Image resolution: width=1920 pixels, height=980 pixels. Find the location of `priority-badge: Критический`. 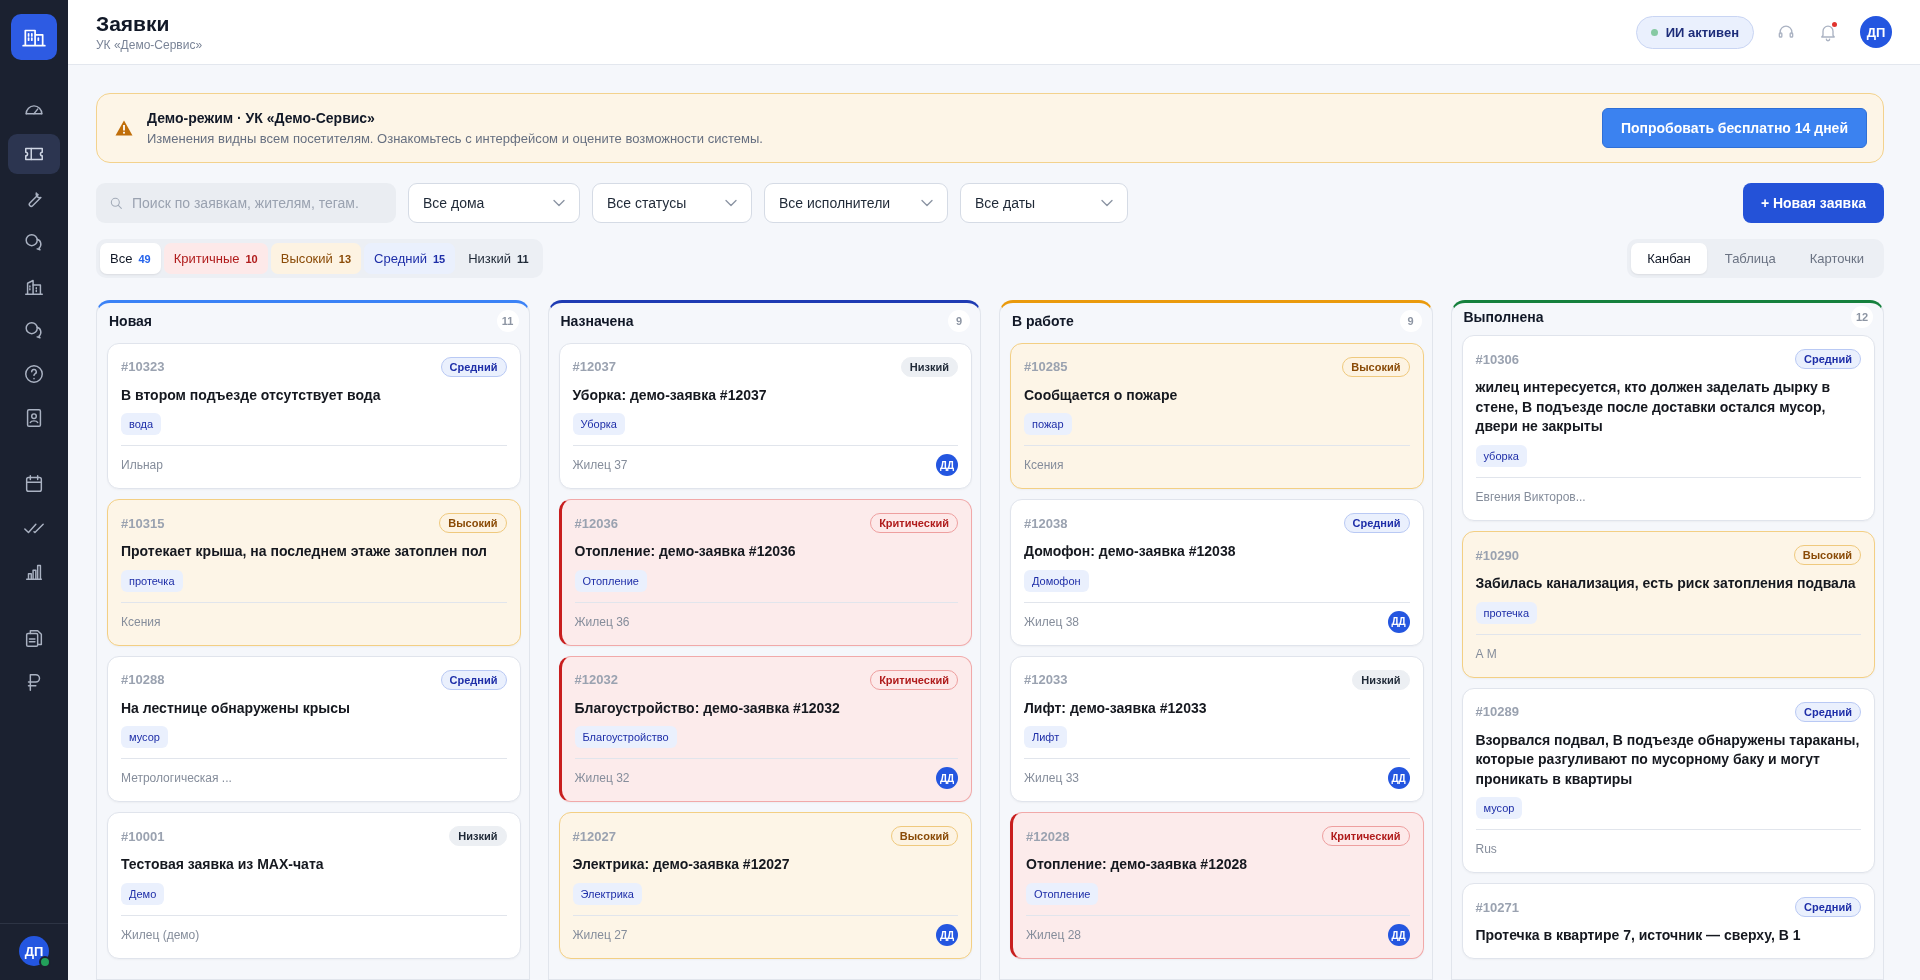

priority-badge: Критический is located at coordinates (914, 523).